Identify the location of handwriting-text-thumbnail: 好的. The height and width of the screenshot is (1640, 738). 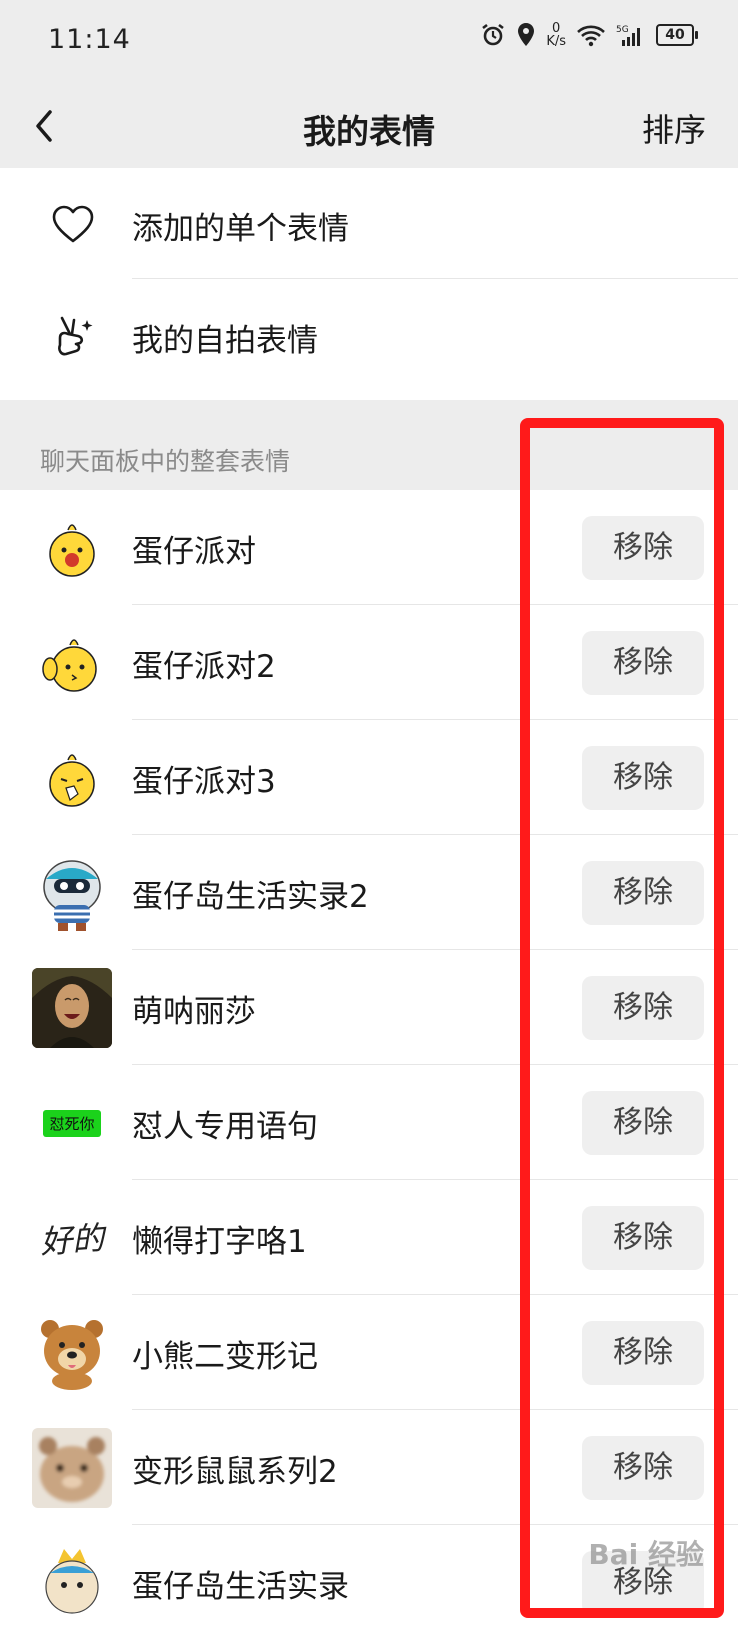
(72, 1238).